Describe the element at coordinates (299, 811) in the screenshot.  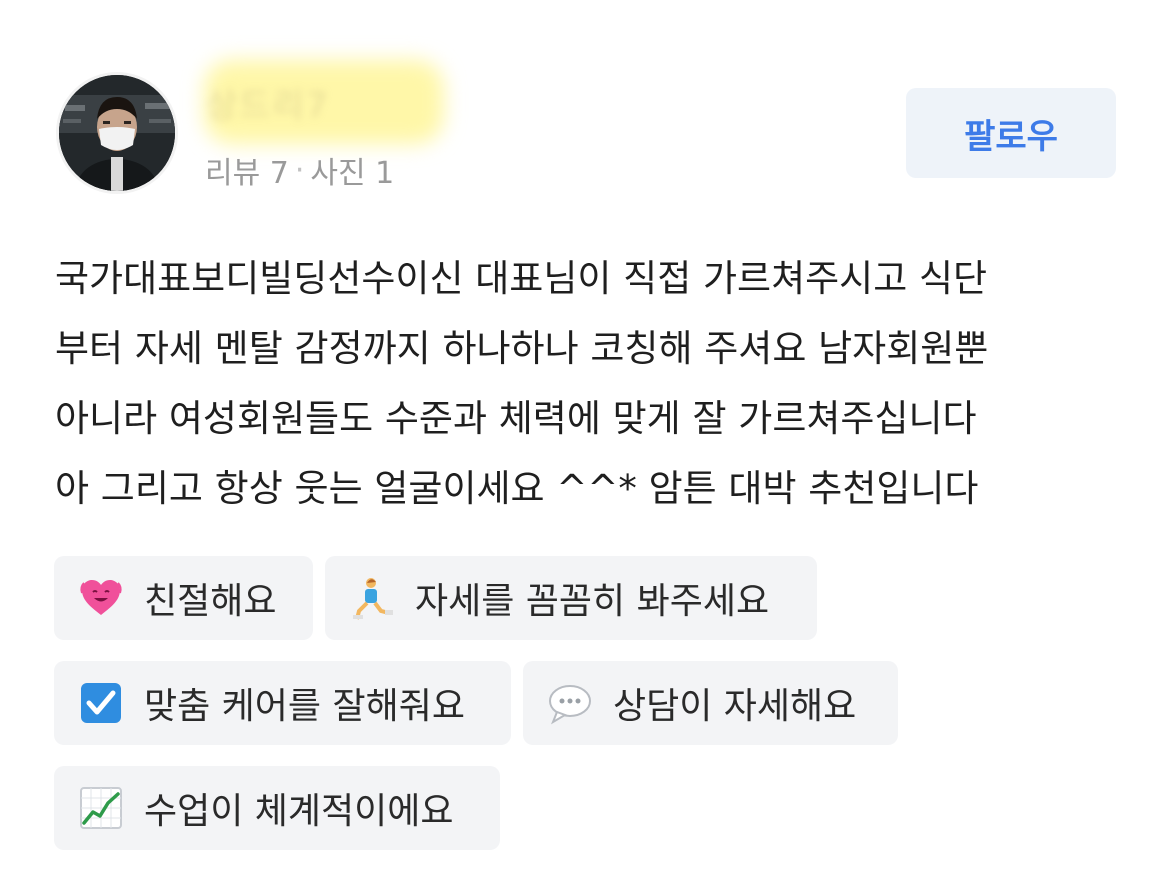
I see `tag-label: 수업이 체계적이에요` at that location.